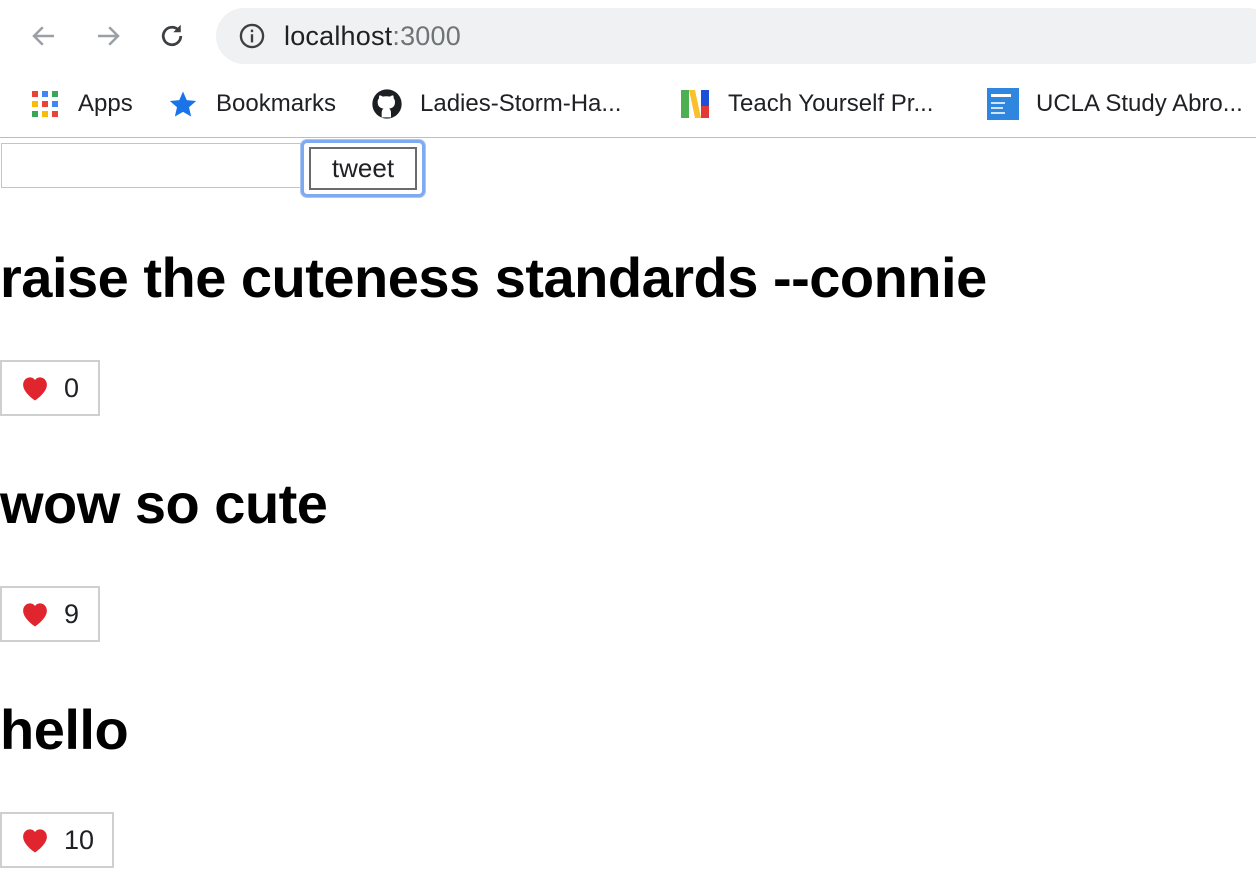 Image resolution: width=1256 pixels, height=890 pixels. I want to click on tweet-button: tweet, so click(363, 168).